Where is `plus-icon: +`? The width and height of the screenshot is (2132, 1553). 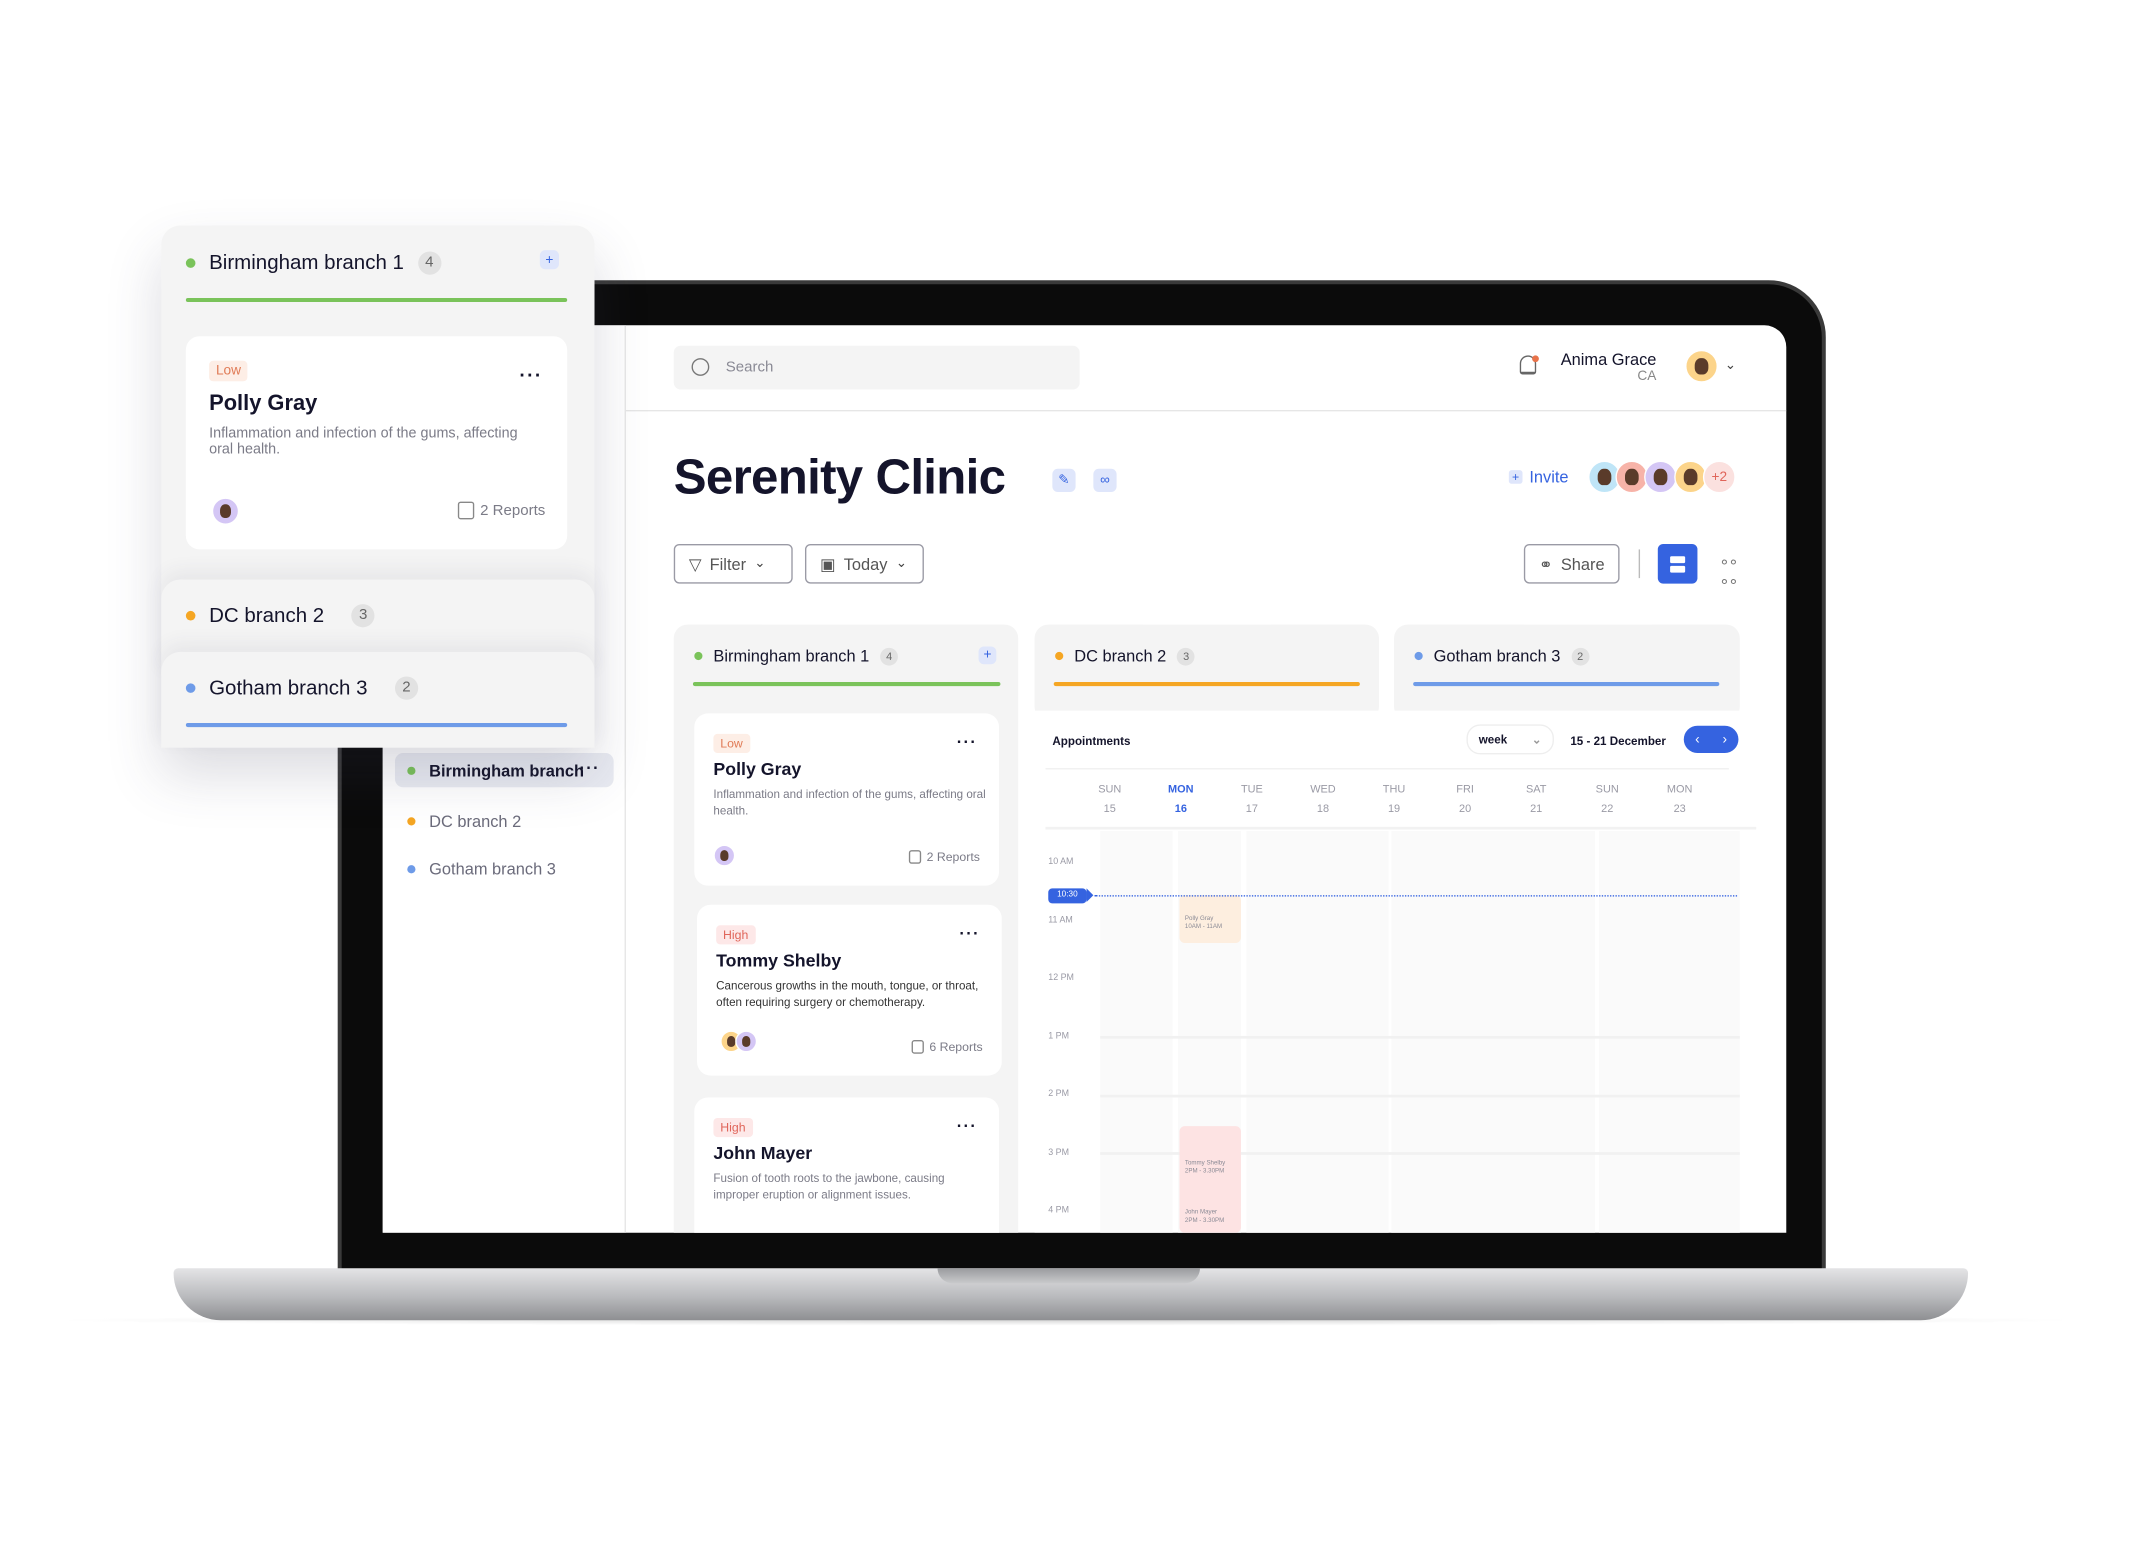
plus-icon: + is located at coordinates (1515, 477).